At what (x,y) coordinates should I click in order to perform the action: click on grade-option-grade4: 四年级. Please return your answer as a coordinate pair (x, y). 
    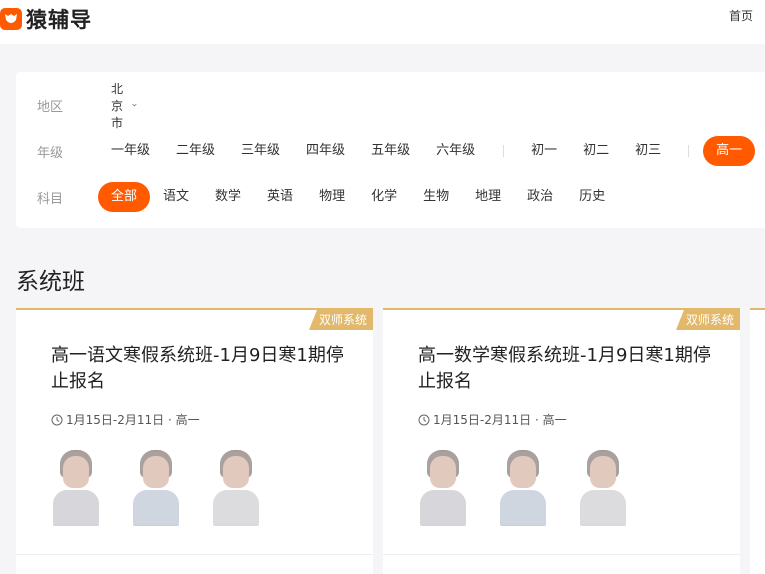
    Looking at the image, I should click on (325, 151).